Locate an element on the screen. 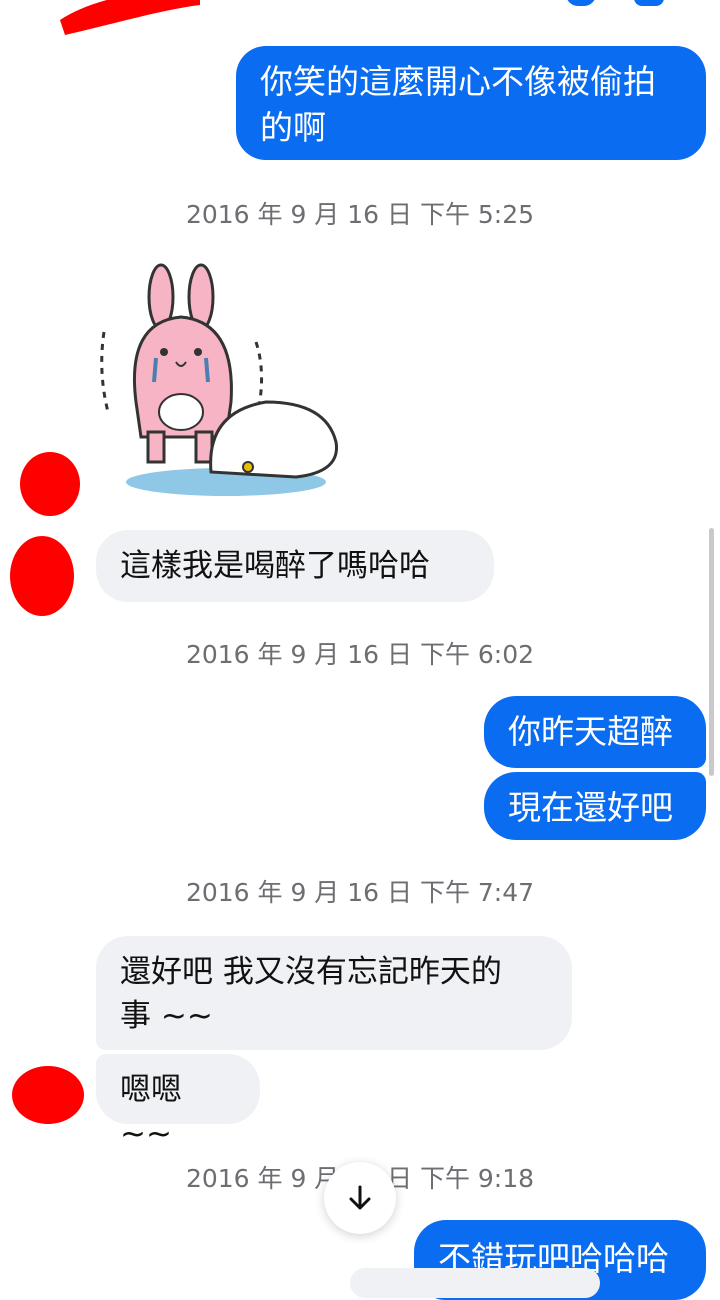 Image resolution: width=720 pixels, height=1300 pixels. timestamp: 2016 年 9 月 16 日 下午 7:47 is located at coordinates (360, 892).